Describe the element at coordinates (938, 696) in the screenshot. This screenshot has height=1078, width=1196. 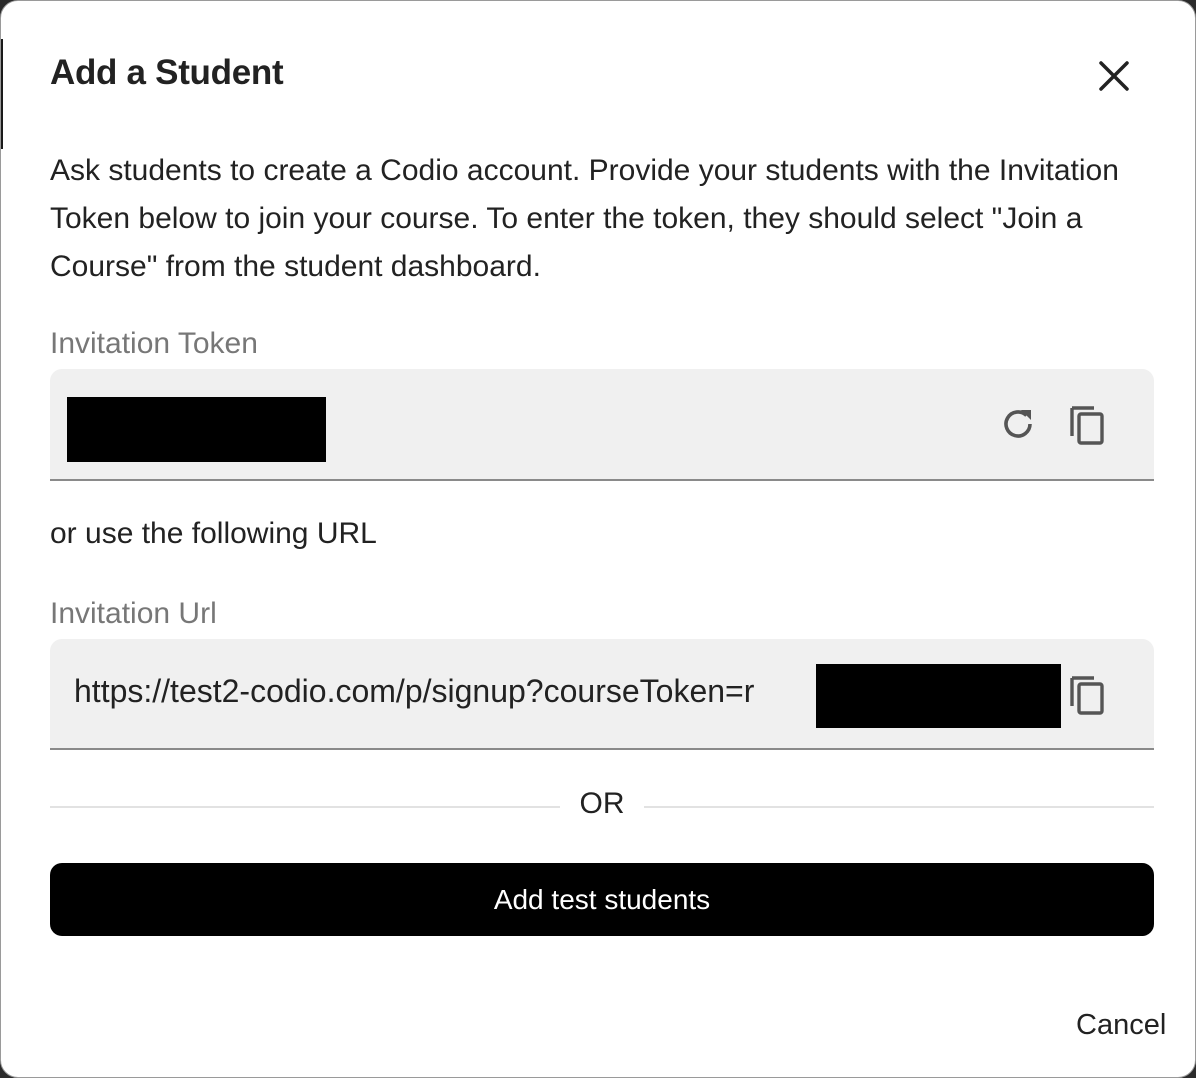
I see `redacted-url-token` at that location.